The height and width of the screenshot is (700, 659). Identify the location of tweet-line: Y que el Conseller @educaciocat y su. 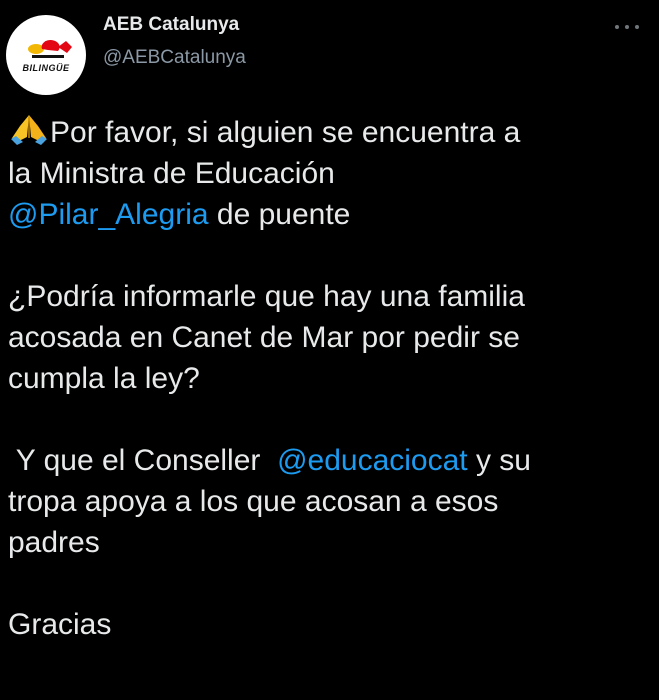
(330, 460).